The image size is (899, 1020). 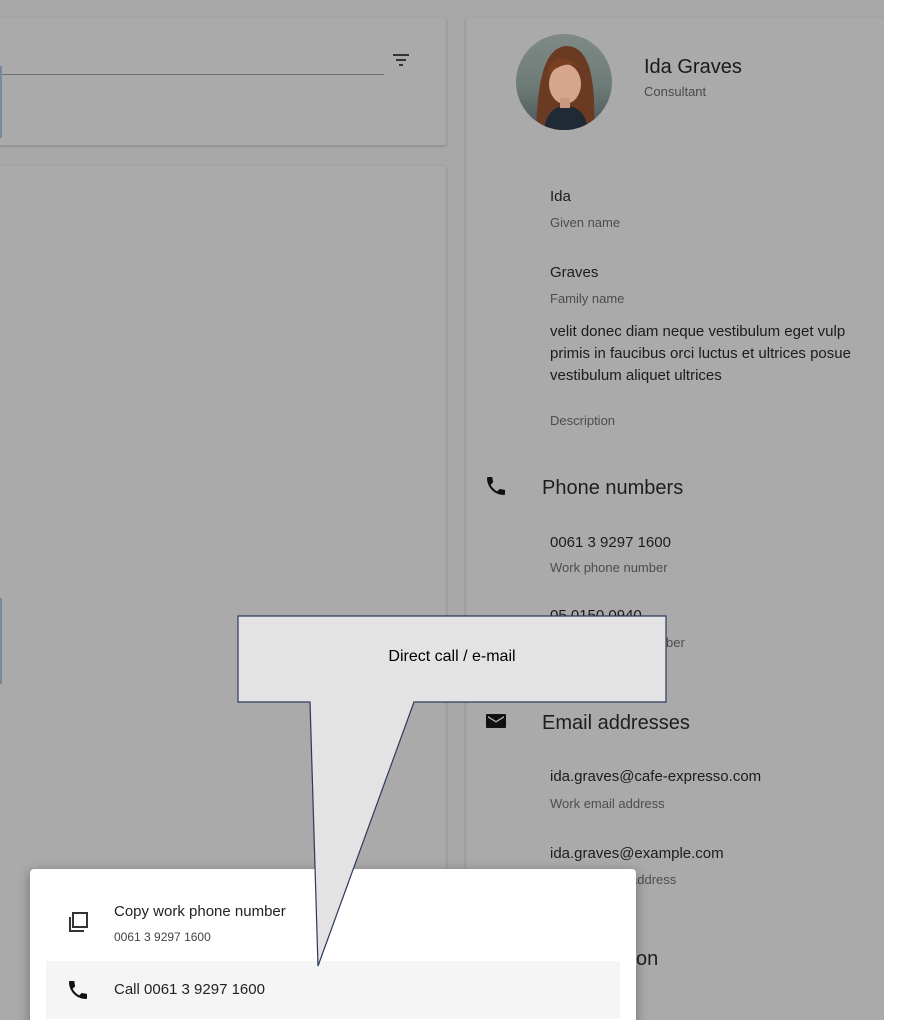 What do you see at coordinates (452, 656) in the screenshot?
I see `callout-text: Direct call / e-mail` at bounding box center [452, 656].